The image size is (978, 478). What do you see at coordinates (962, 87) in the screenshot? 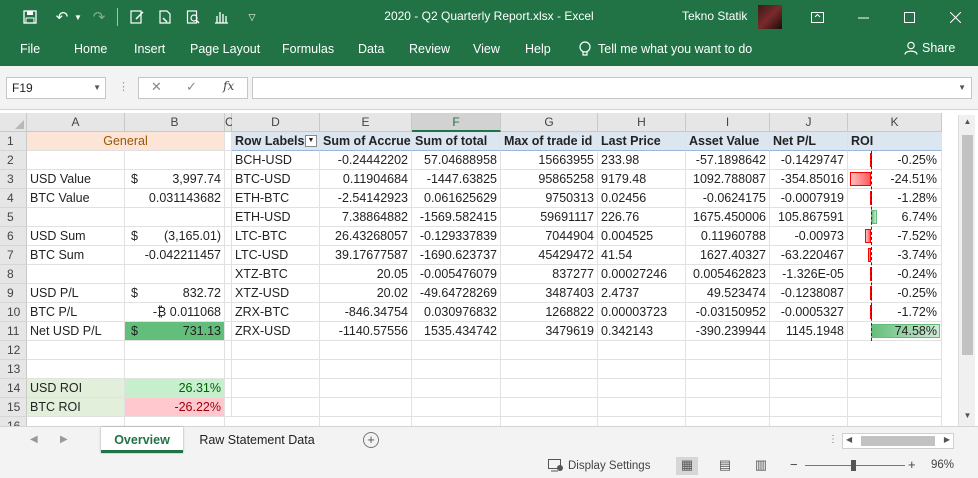
I see `expand-formula-bar-icon: ▼` at bounding box center [962, 87].